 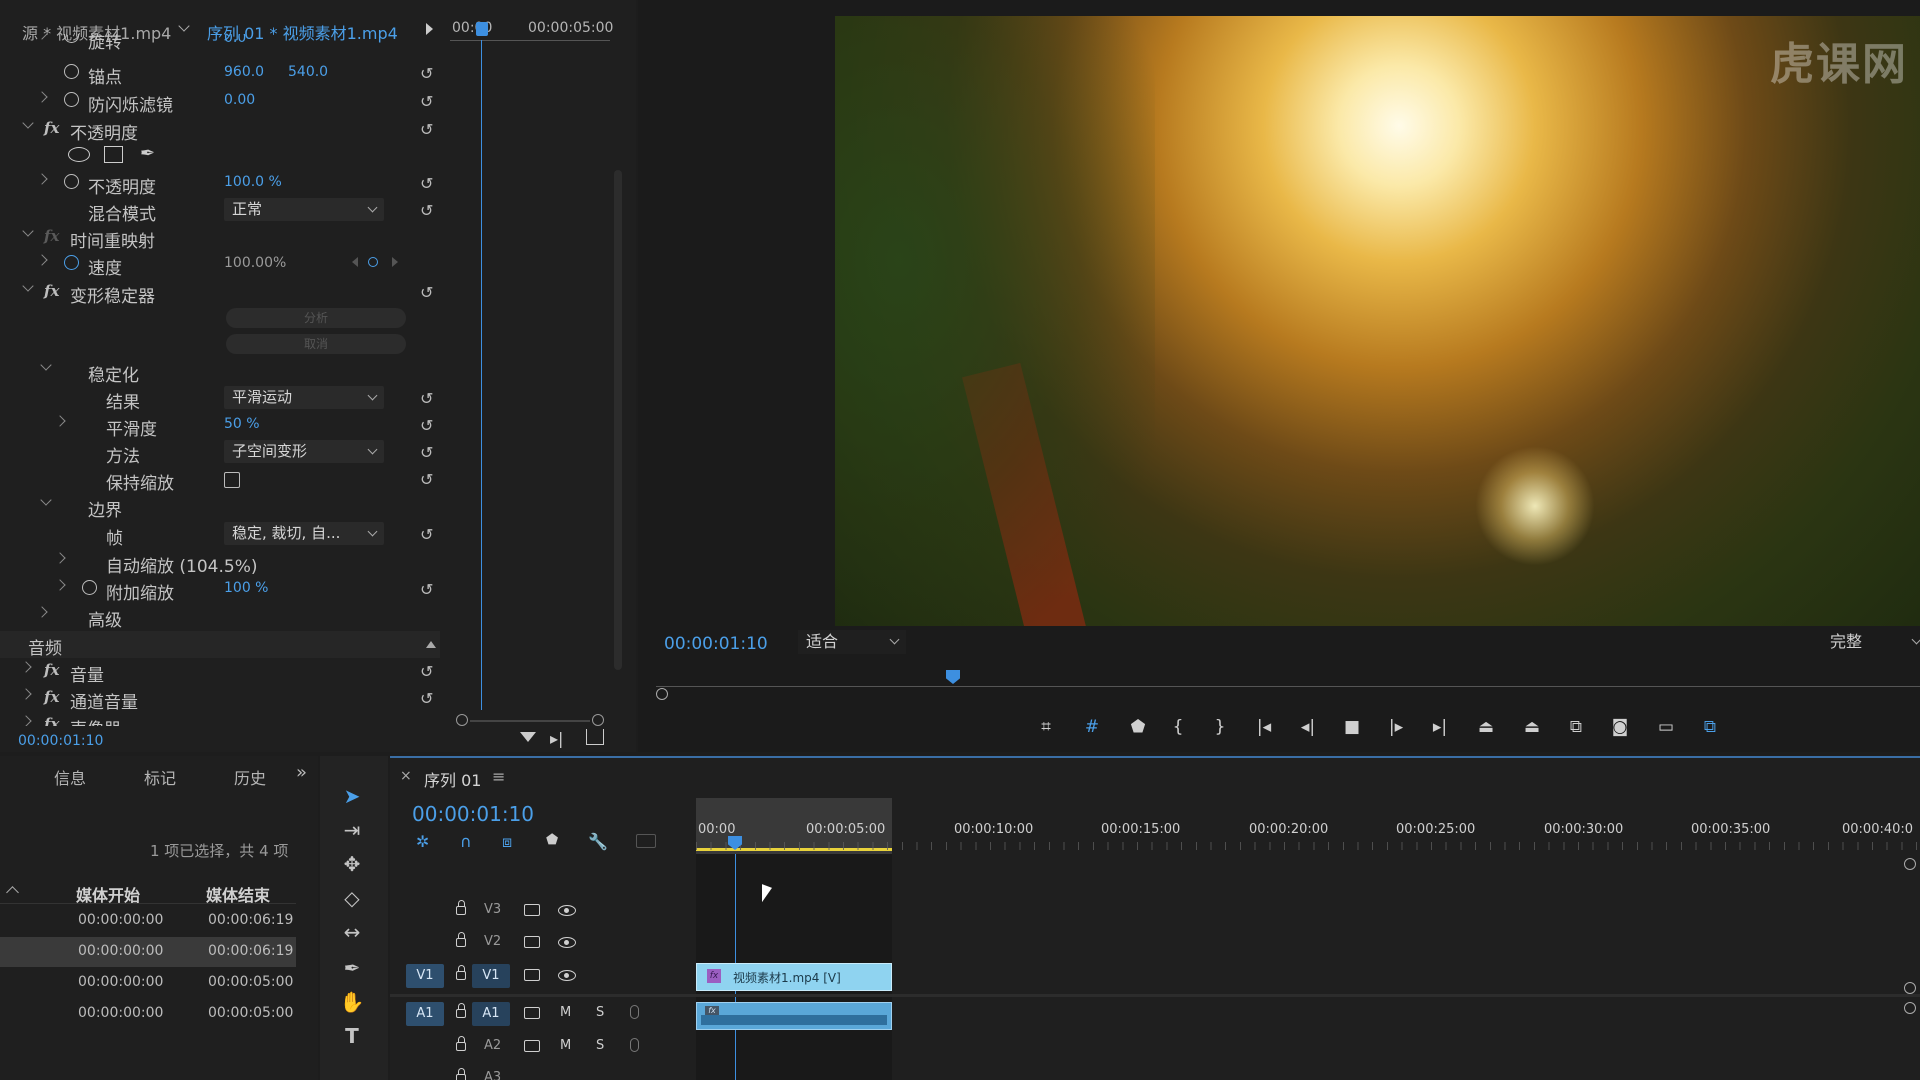 What do you see at coordinates (352, 1002) in the screenshot?
I see `hand-tool-icon: ✋` at bounding box center [352, 1002].